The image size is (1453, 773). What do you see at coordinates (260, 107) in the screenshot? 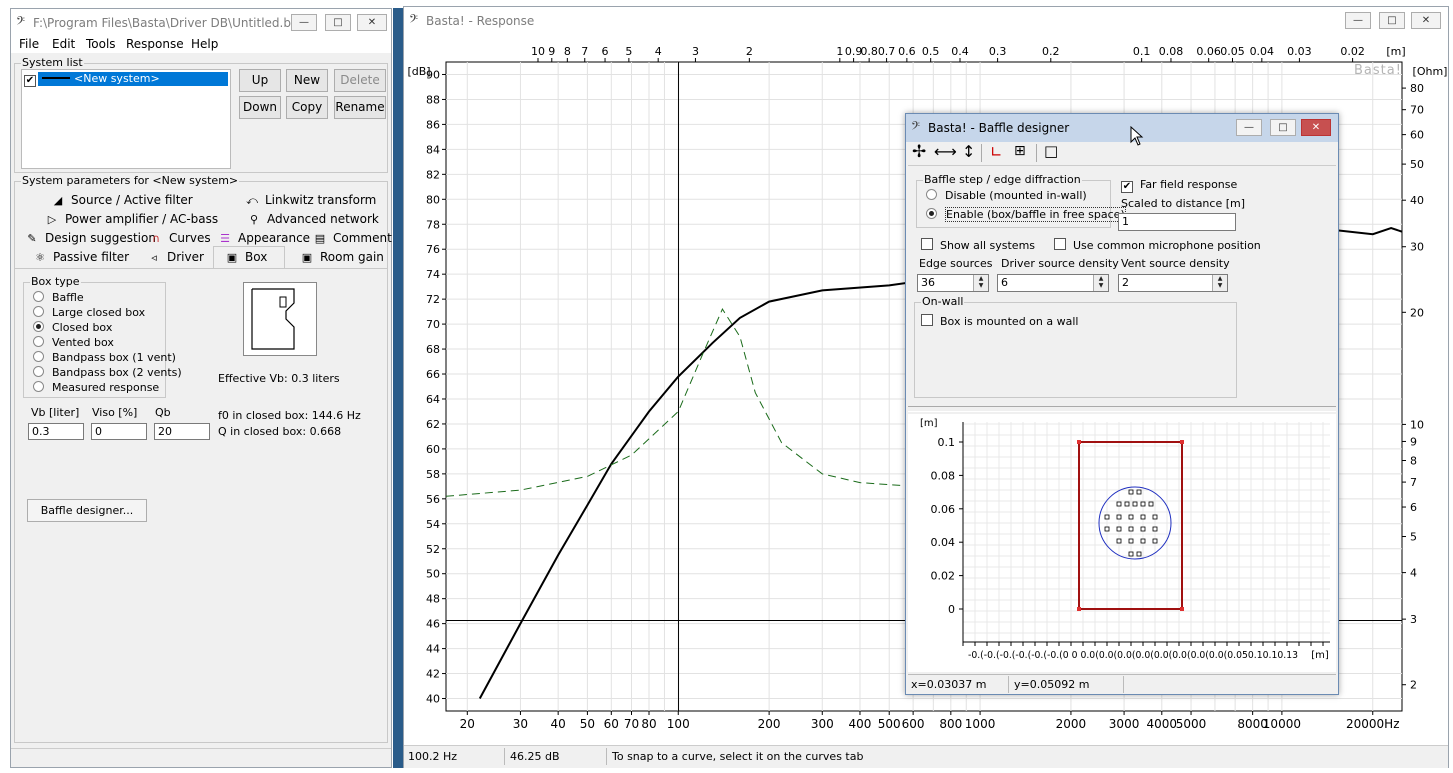
I see `down-button: Down` at bounding box center [260, 107].